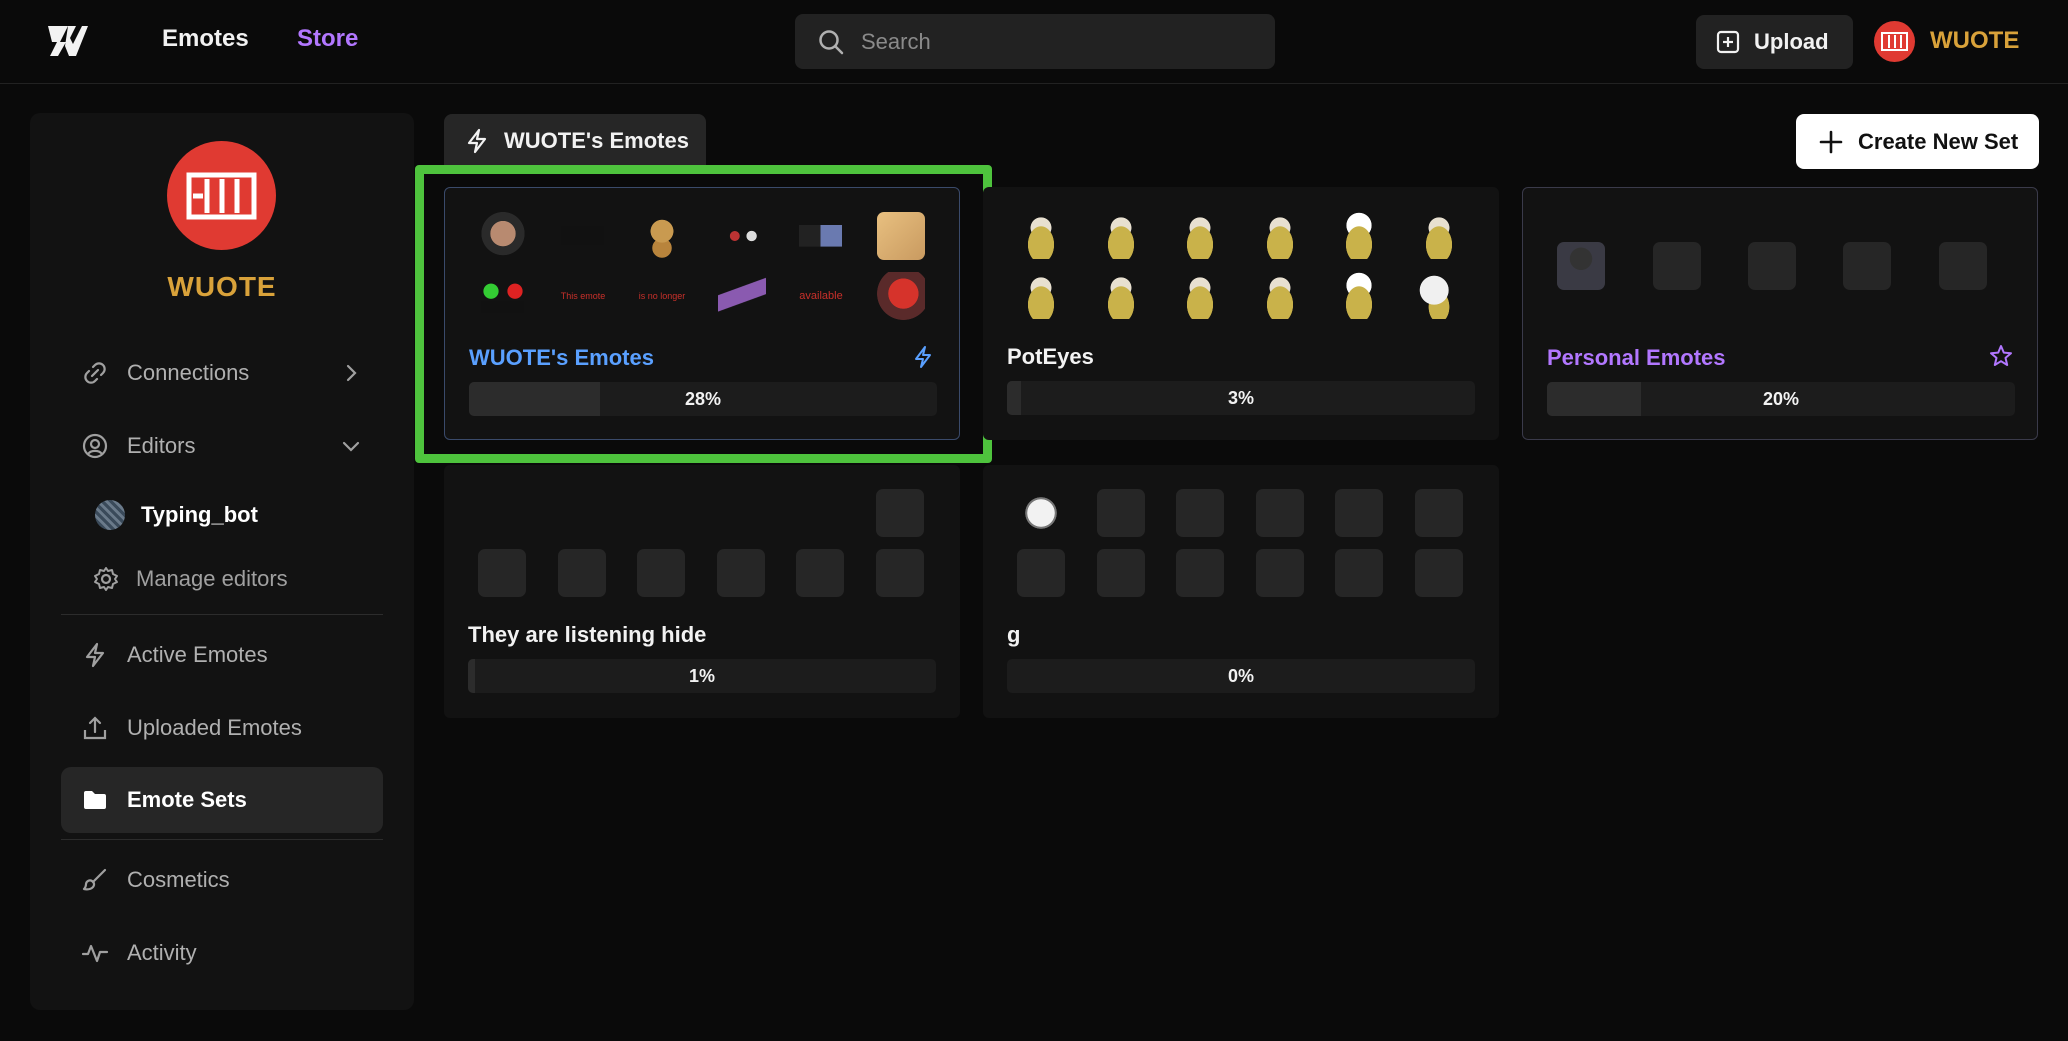 The image size is (2068, 1041). I want to click on user-name: WUOTE, so click(1974, 41).